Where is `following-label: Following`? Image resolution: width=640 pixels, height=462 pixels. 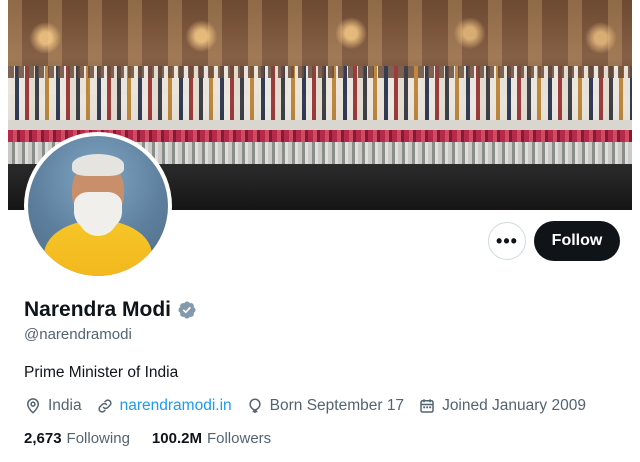 following-label: Following is located at coordinates (98, 438).